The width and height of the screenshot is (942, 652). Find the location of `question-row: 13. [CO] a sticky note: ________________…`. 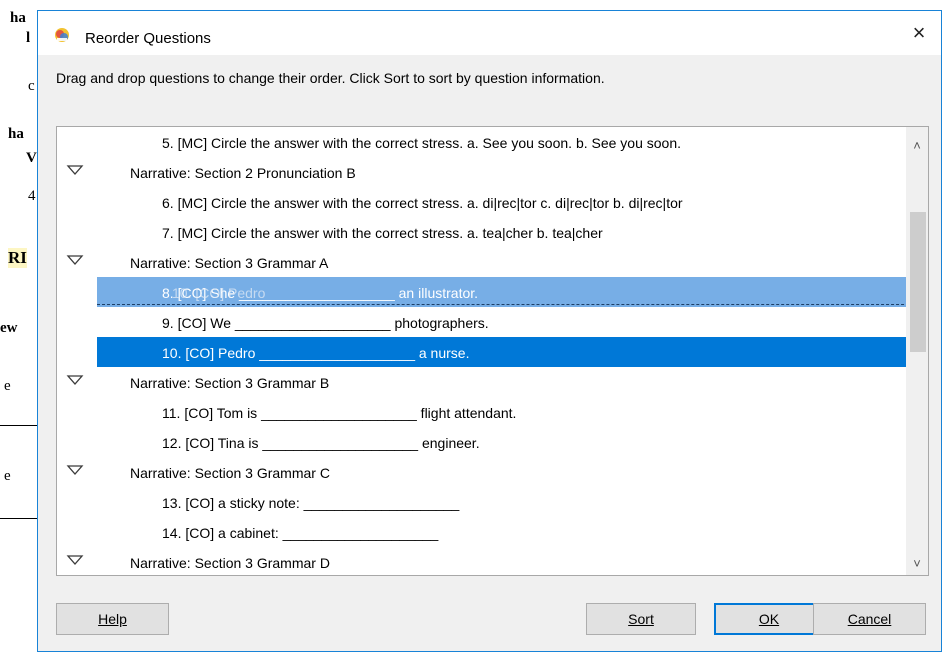

question-row: 13. [CO] a sticky note: ________________… is located at coordinates (482, 502).